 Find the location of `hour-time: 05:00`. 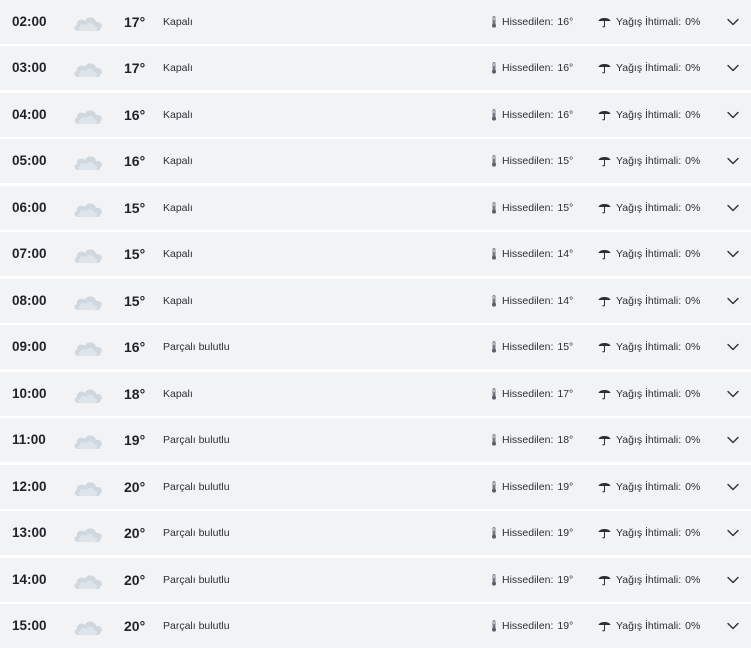

hour-time: 05:00 is located at coordinates (29, 160).